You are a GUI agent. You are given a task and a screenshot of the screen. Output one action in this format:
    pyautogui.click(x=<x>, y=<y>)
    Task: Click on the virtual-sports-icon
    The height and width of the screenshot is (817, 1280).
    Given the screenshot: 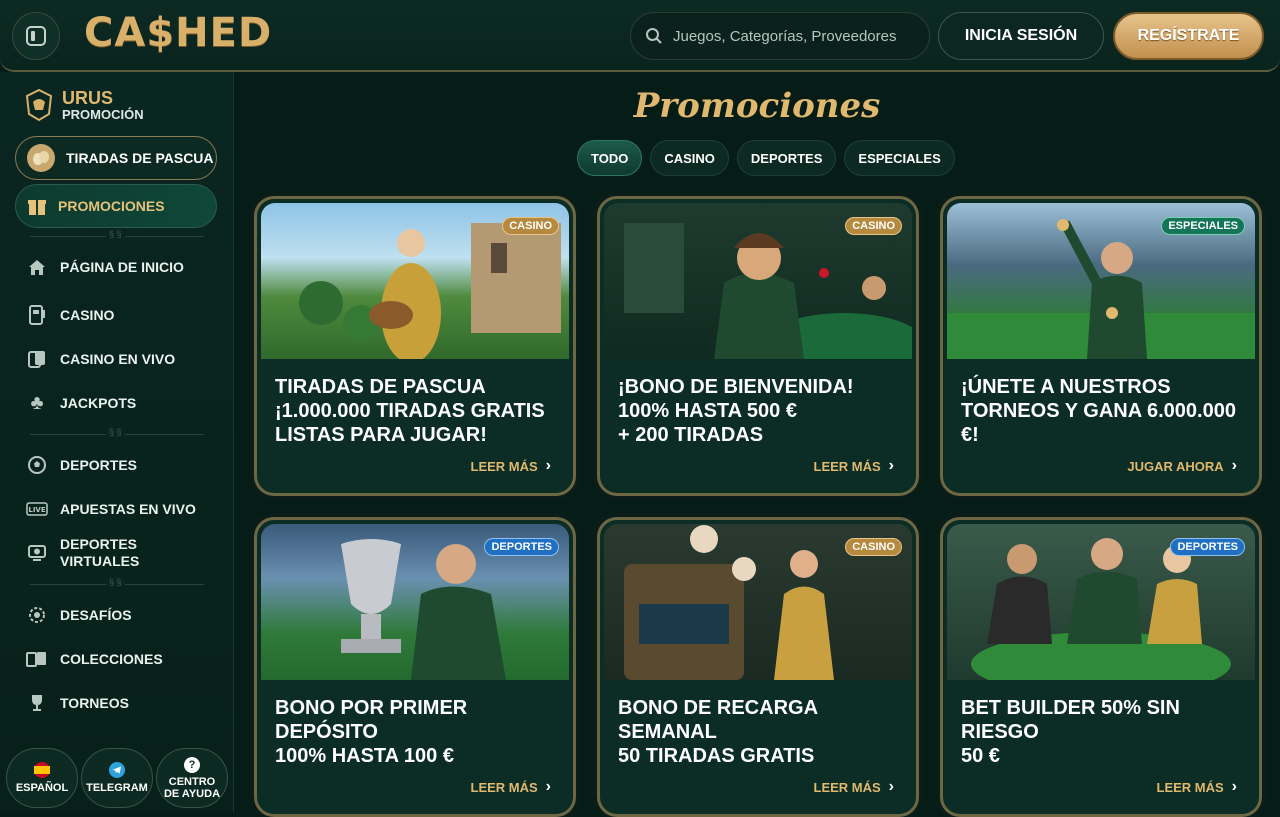 What is the action you would take?
    pyautogui.click(x=37, y=553)
    